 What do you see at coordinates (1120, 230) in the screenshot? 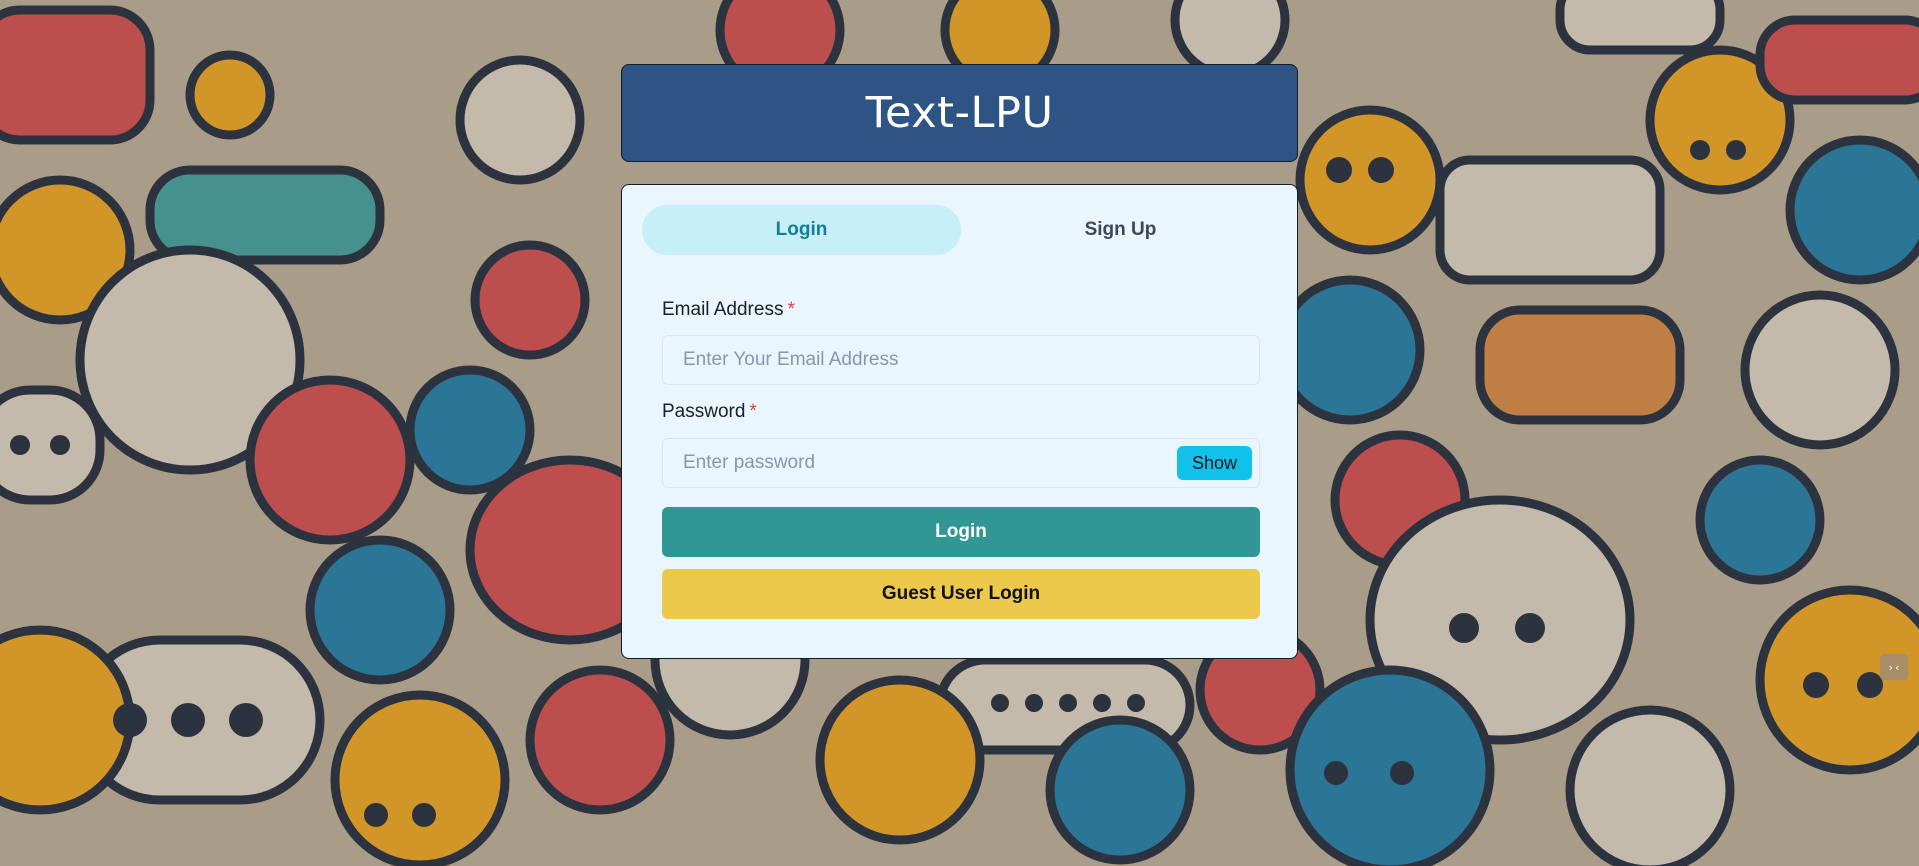
I see `tab-sign-up: Sign Up` at bounding box center [1120, 230].